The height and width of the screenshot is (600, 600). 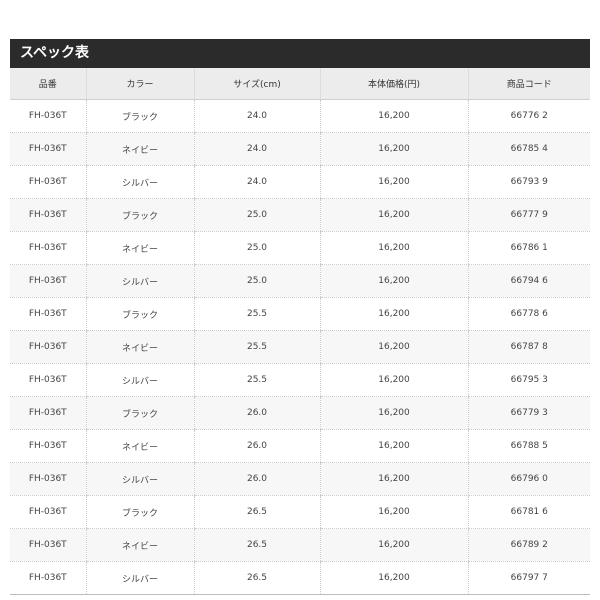 What do you see at coordinates (528, 314) in the screenshot?
I see `cell-product-code: 66778 6` at bounding box center [528, 314].